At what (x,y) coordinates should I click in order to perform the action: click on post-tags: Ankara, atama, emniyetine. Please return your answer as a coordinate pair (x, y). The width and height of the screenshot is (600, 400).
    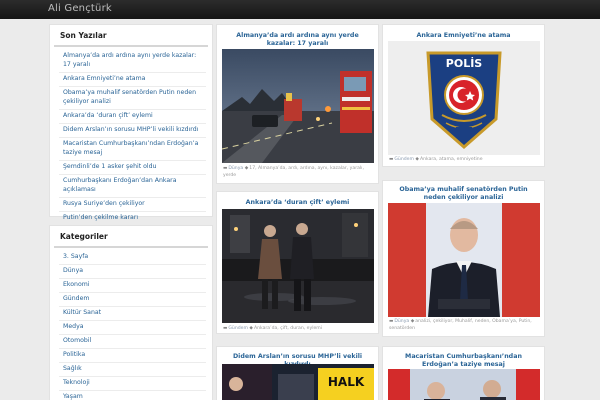
    Looking at the image, I should click on (451, 159).